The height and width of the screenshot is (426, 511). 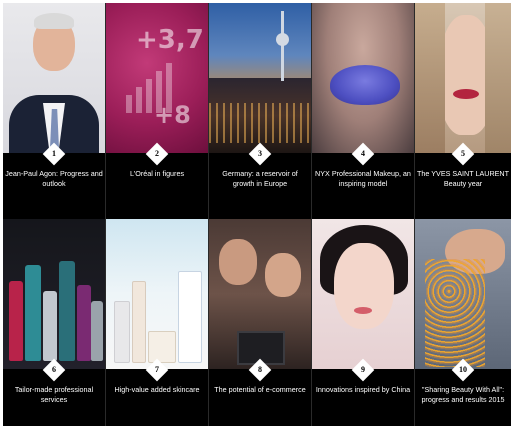 What do you see at coordinates (260, 178) in the screenshot?
I see `tile-caption: Germany: a reservoir of growth in Europe` at bounding box center [260, 178].